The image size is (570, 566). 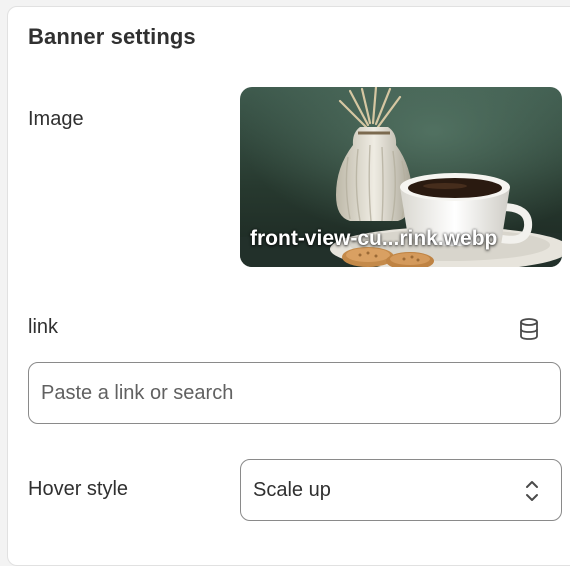 What do you see at coordinates (401, 490) in the screenshot?
I see `hover-style-select: Scale up` at bounding box center [401, 490].